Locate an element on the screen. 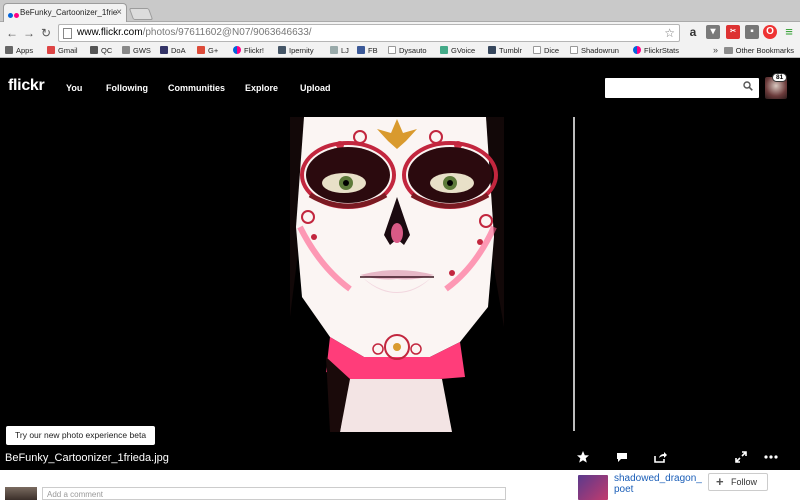 The image size is (800, 500). bookmark-tumblr: Tumblr is located at coordinates (505, 50).